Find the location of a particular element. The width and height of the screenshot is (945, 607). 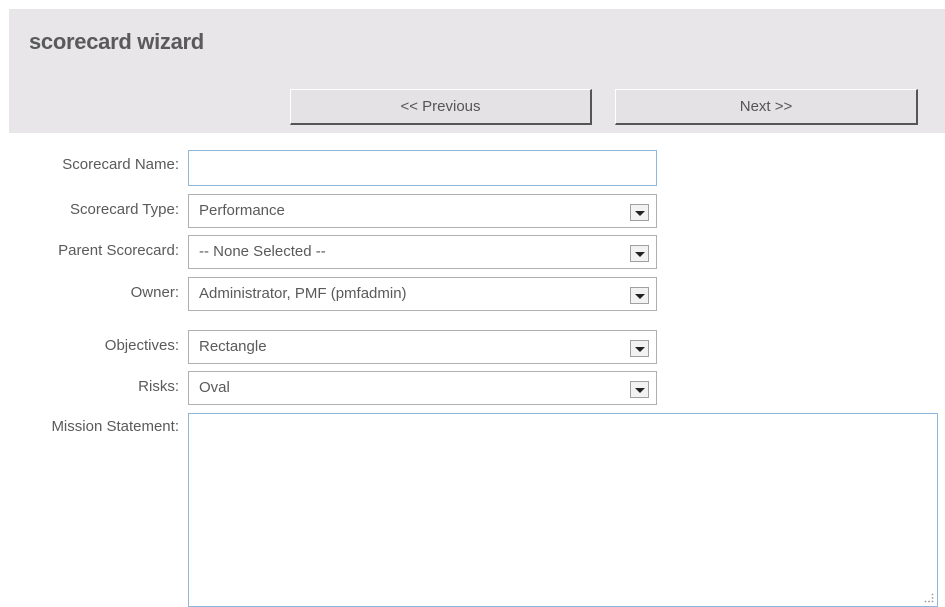

resize-grip-icon is located at coordinates (929, 598).